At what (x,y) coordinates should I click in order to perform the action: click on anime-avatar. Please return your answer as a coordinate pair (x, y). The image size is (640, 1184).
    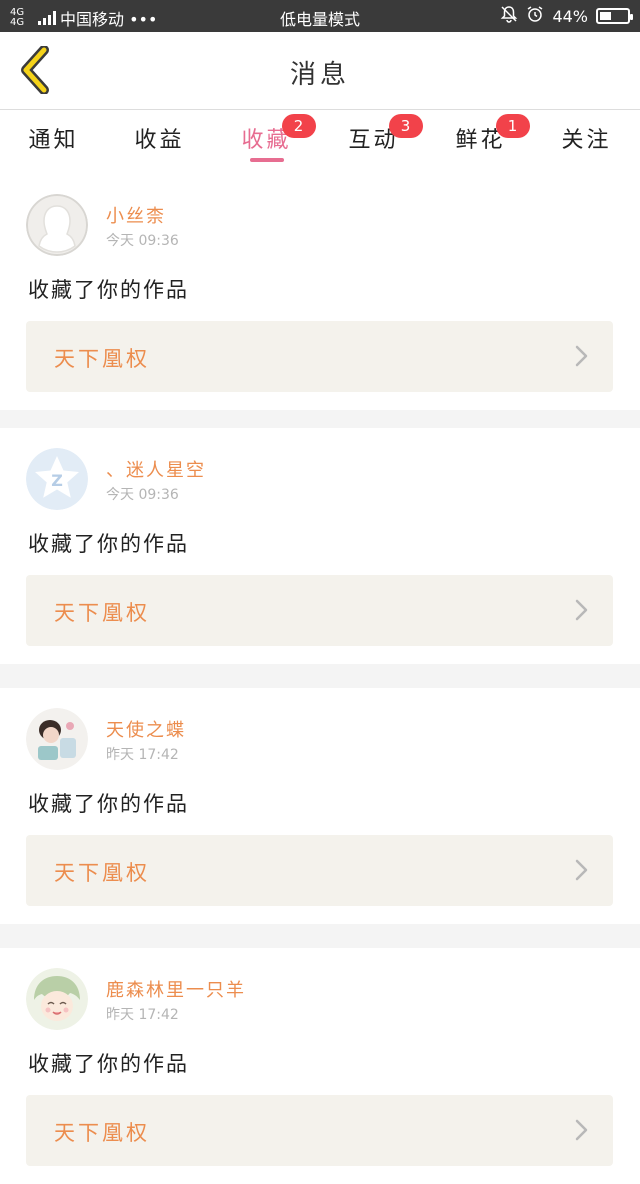
    Looking at the image, I should click on (57, 999).